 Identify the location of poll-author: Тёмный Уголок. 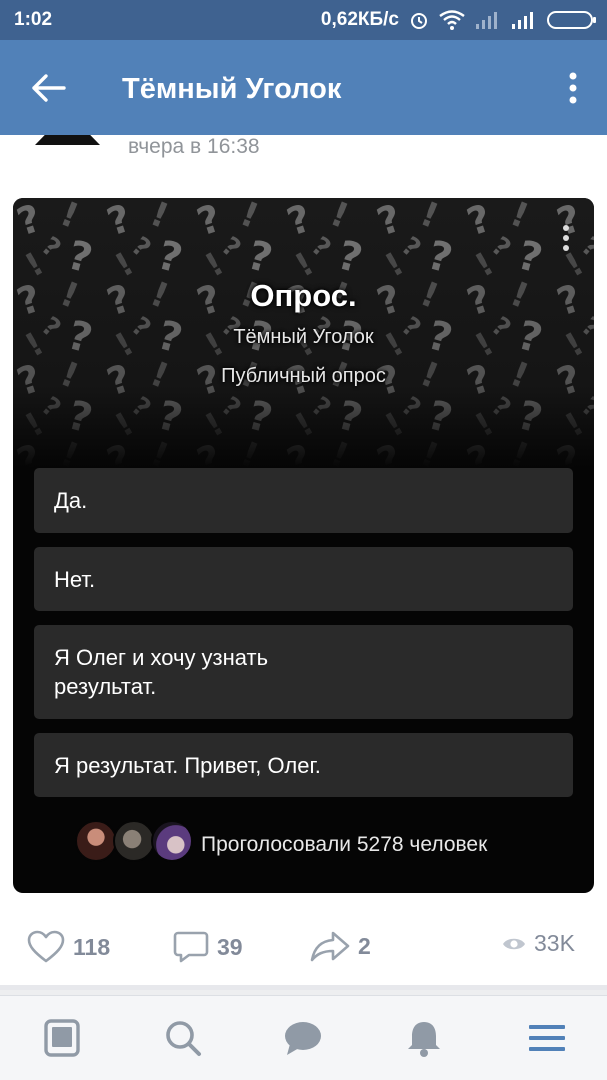
(303, 337).